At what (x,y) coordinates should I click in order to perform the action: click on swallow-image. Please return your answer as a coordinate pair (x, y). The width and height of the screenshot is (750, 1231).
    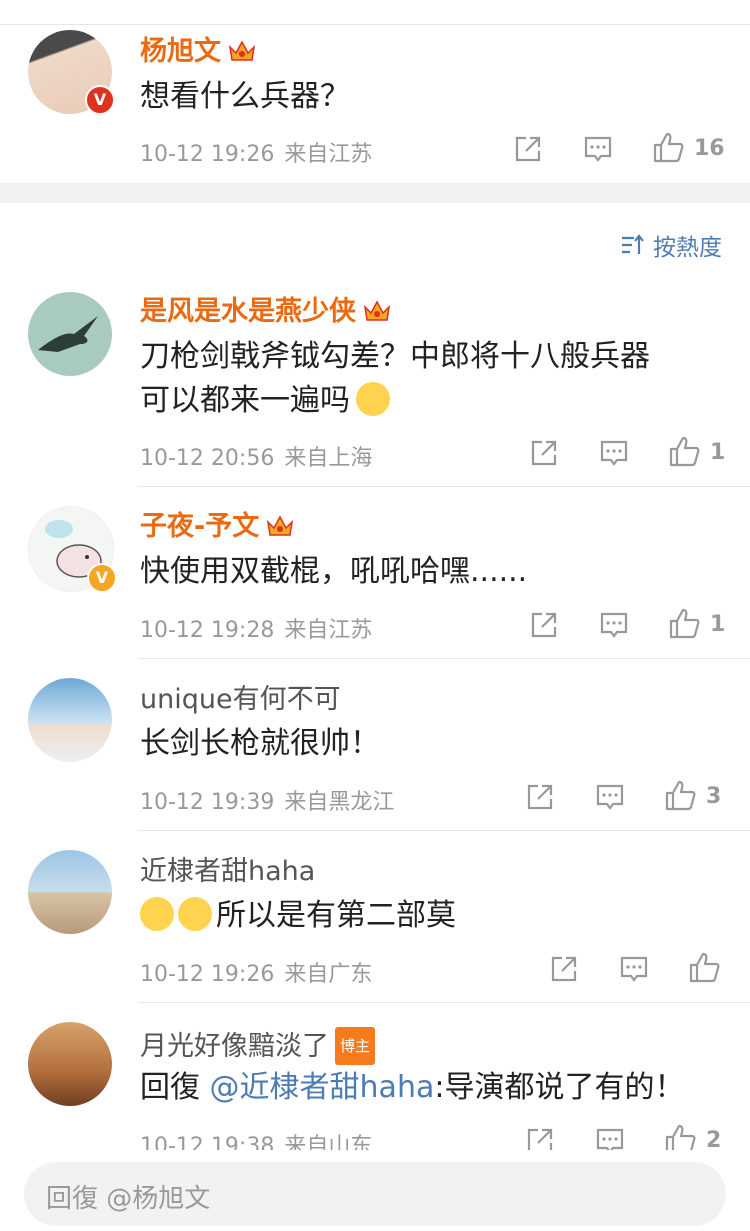
    Looking at the image, I should click on (68, 334).